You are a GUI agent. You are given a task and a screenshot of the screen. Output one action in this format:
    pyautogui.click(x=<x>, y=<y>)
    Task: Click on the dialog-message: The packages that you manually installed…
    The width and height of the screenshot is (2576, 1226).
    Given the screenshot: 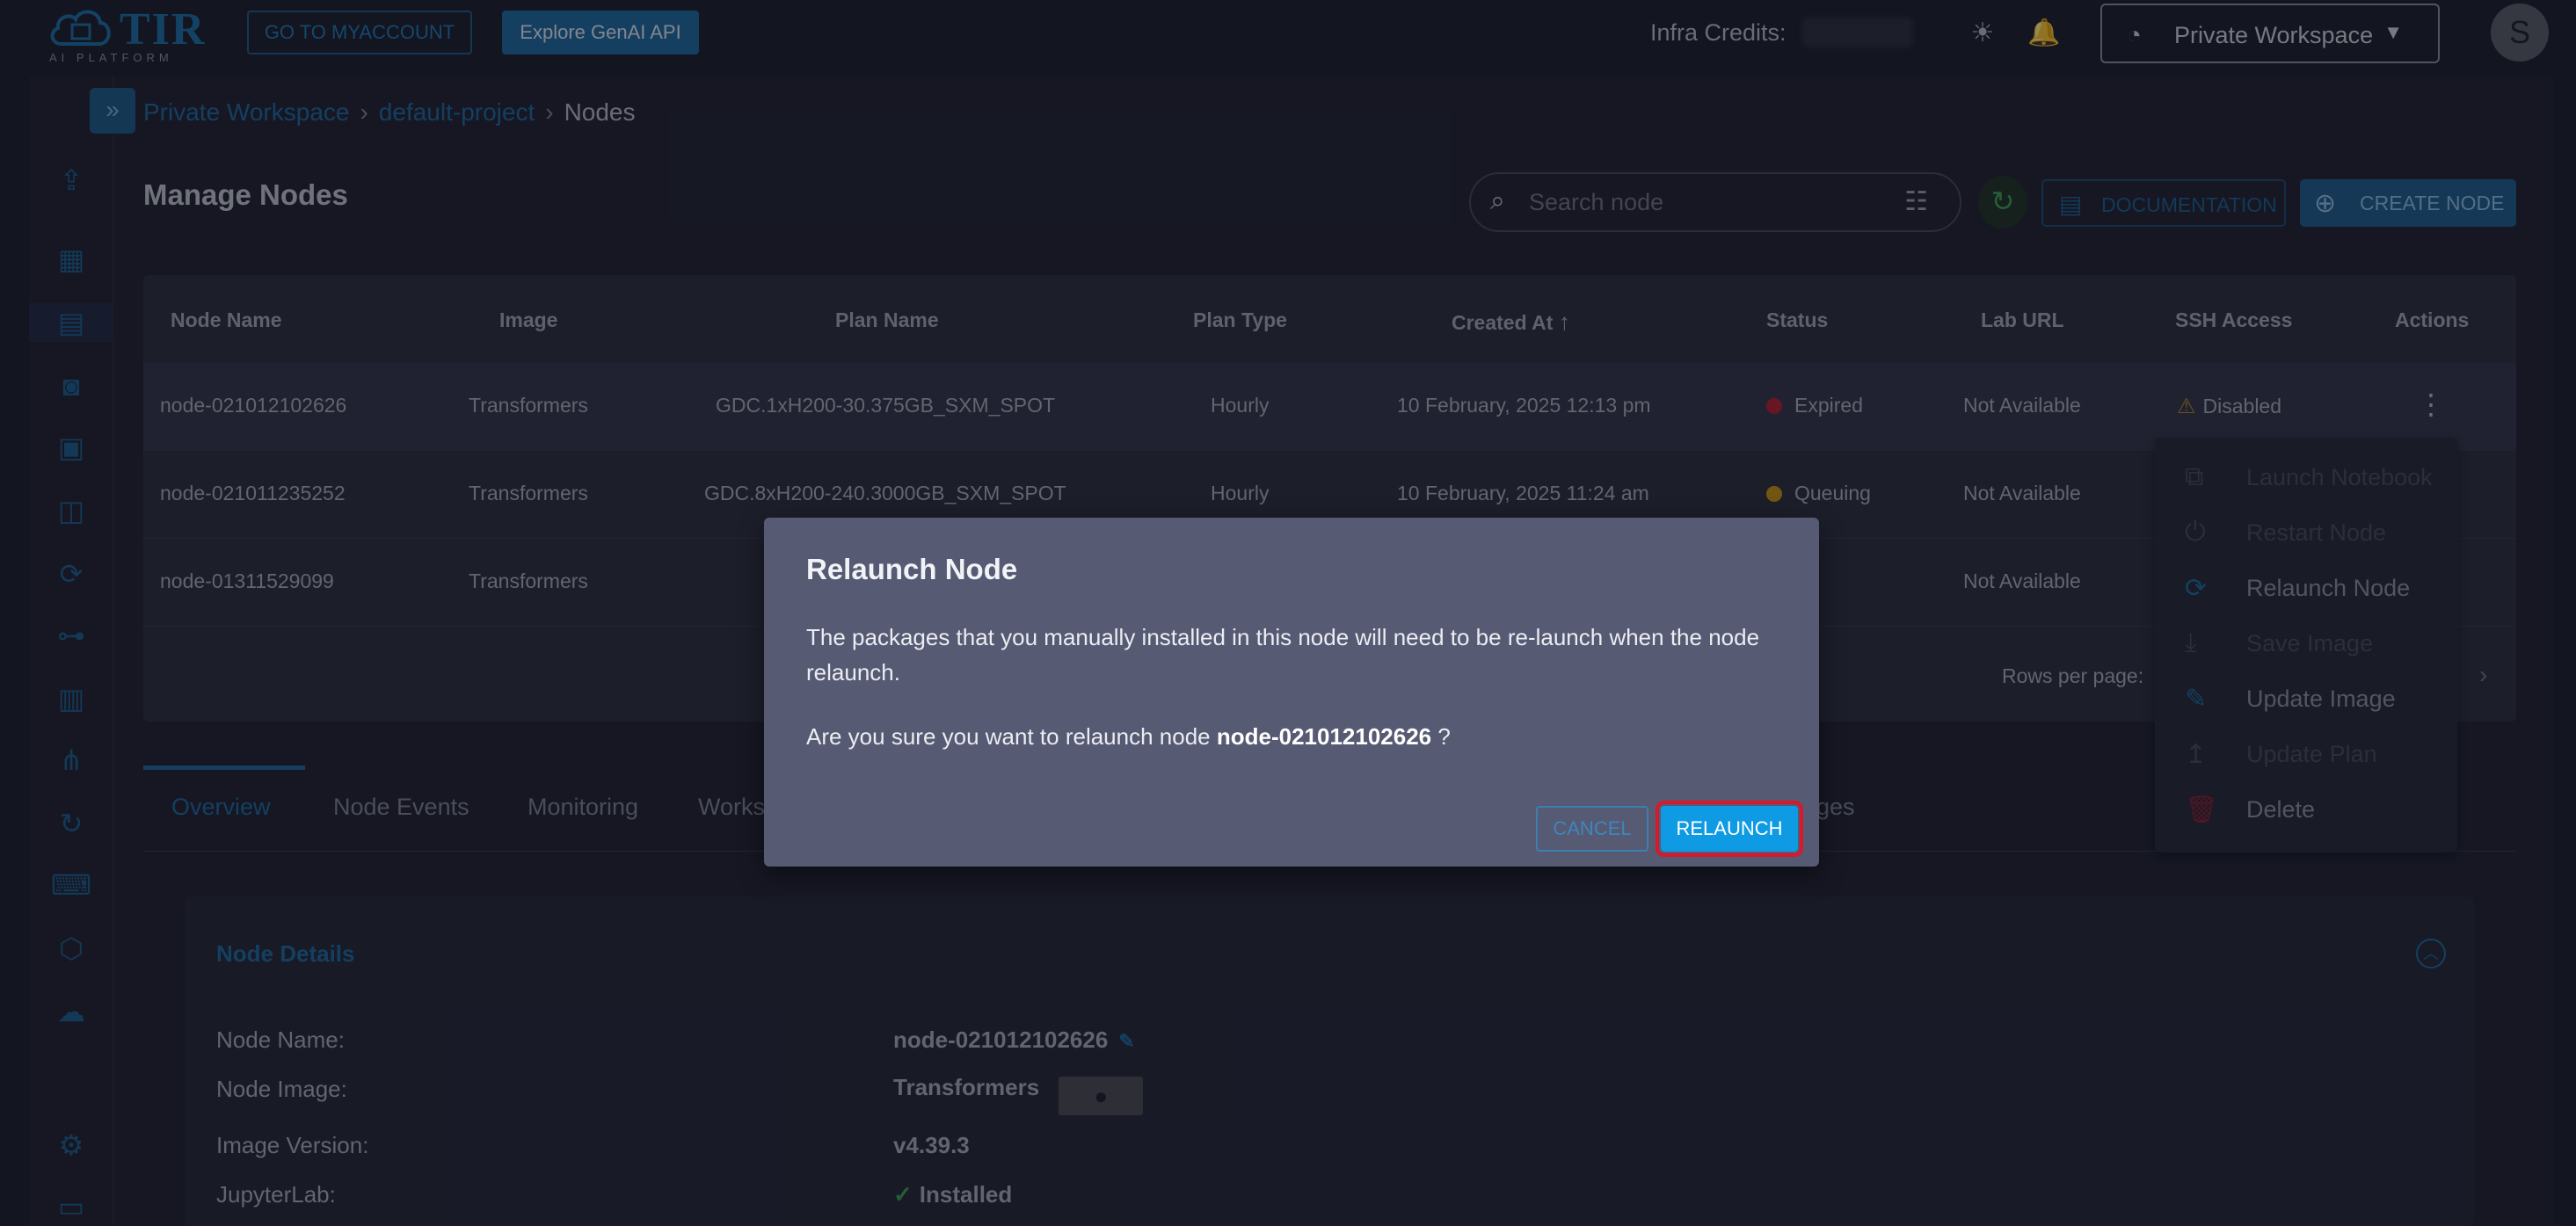 What is the action you would take?
    pyautogui.click(x=1283, y=655)
    